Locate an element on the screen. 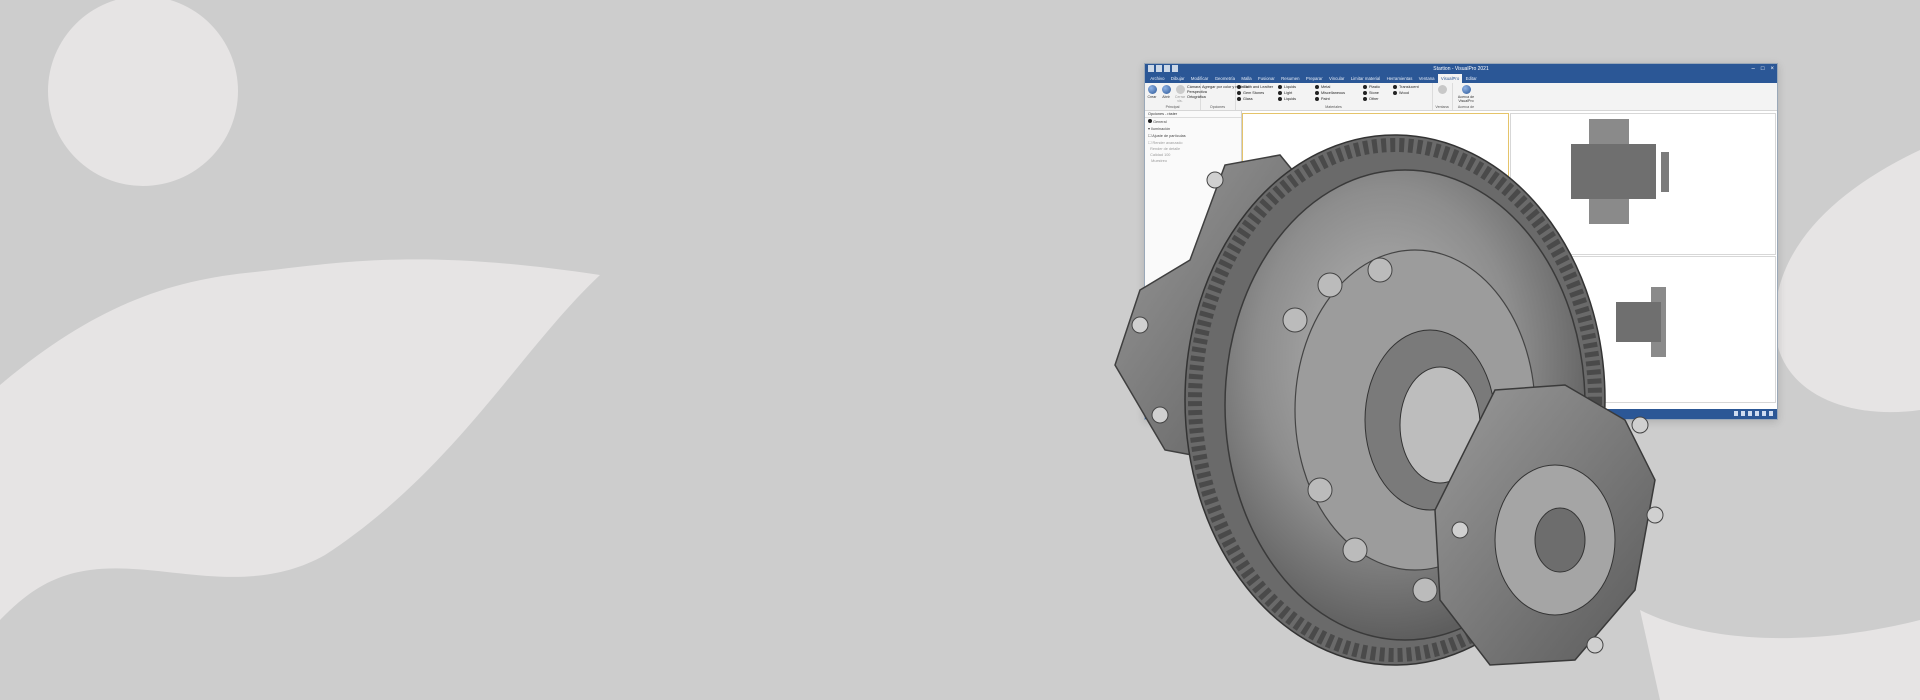 This screenshot has width=1920, height=700. open-render-icon is located at coordinates (1166, 89).